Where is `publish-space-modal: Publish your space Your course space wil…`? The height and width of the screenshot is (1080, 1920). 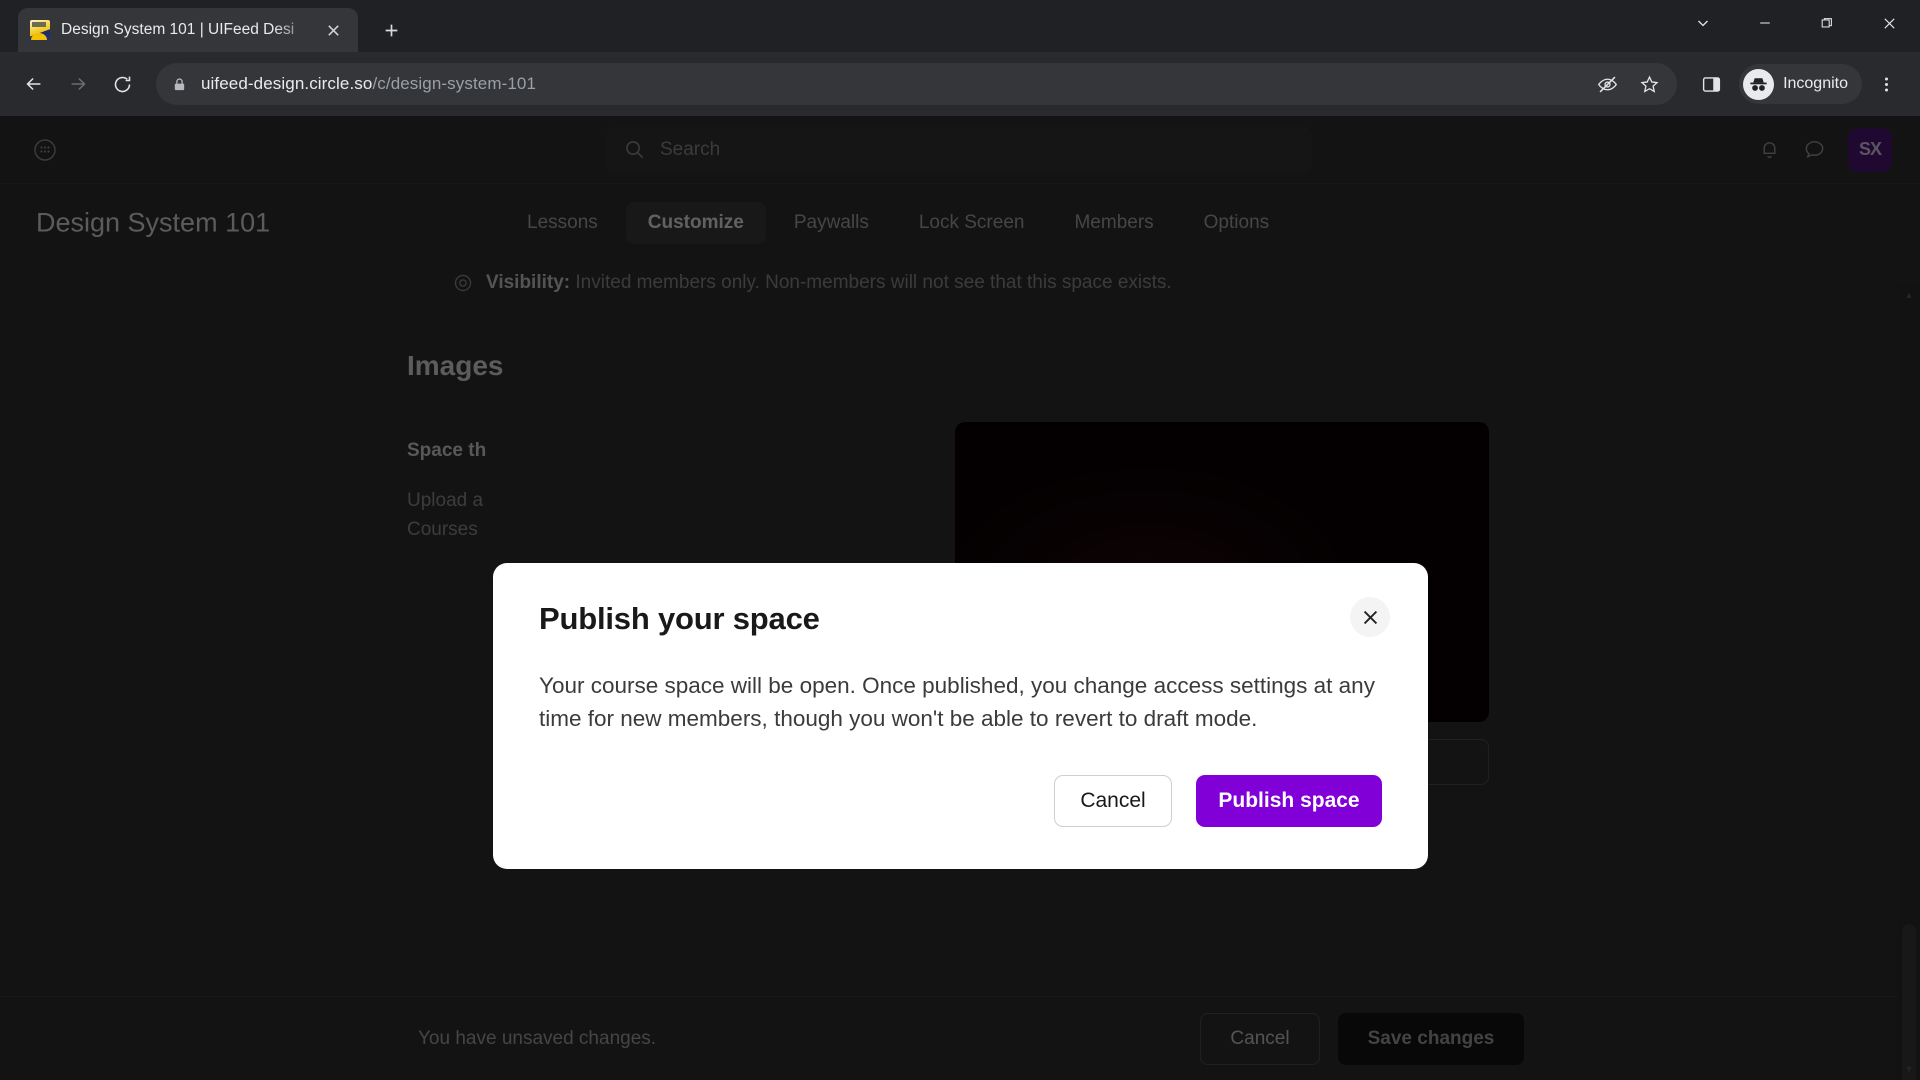 publish-space-modal: Publish your space Your course space wil… is located at coordinates (960, 716).